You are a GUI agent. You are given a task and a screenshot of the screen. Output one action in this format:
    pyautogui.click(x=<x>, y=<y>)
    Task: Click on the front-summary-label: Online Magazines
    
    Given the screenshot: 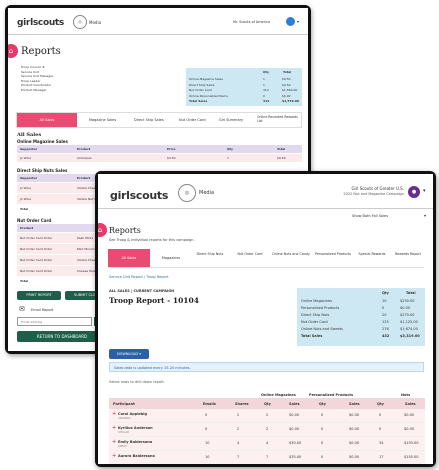 What is the action you would take?
    pyautogui.click(x=316, y=301)
    